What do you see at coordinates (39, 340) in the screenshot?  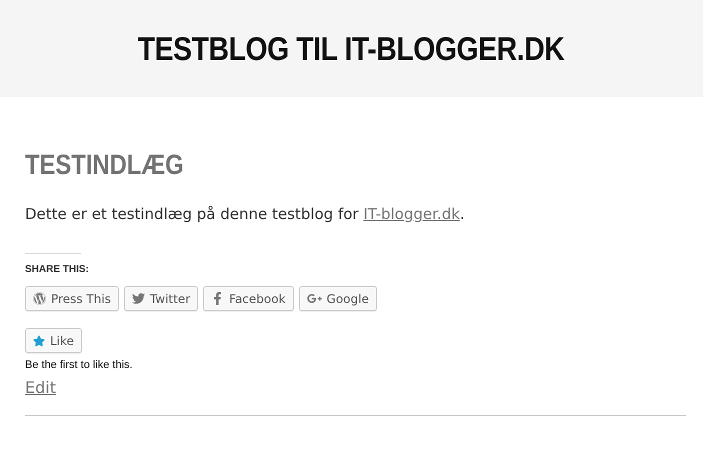 I see `star-icon` at bounding box center [39, 340].